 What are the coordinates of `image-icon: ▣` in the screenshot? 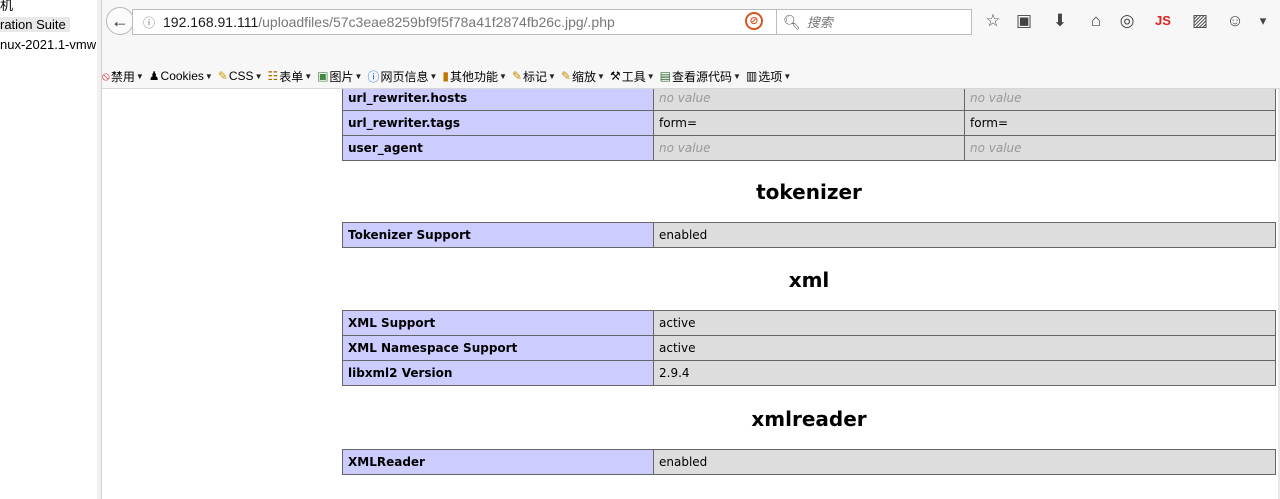 It's located at (323, 76).